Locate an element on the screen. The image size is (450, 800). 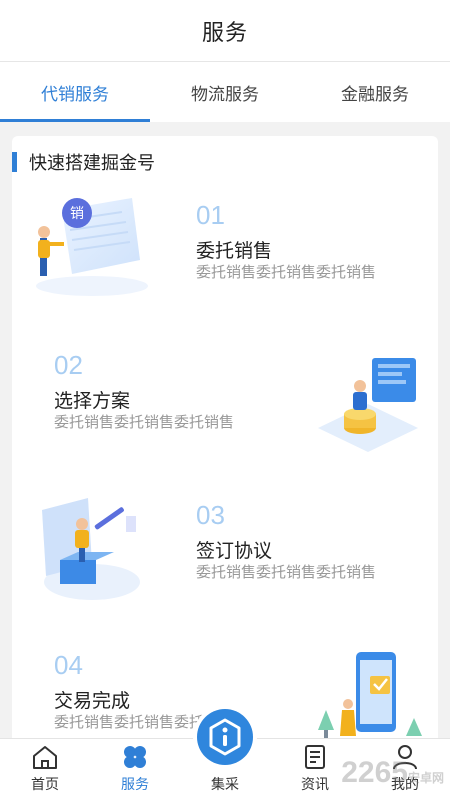
step-number: 01 is located at coordinates (210, 215).